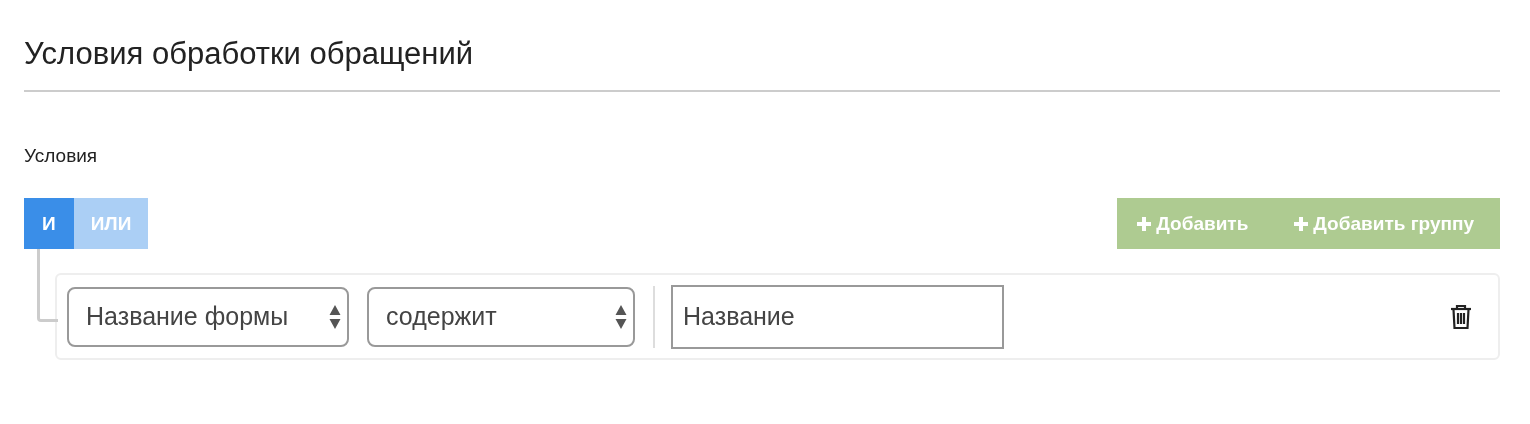 Image resolution: width=1530 pixels, height=424 pixels. I want to click on page-title: Условия обработки обращений, so click(249, 54).